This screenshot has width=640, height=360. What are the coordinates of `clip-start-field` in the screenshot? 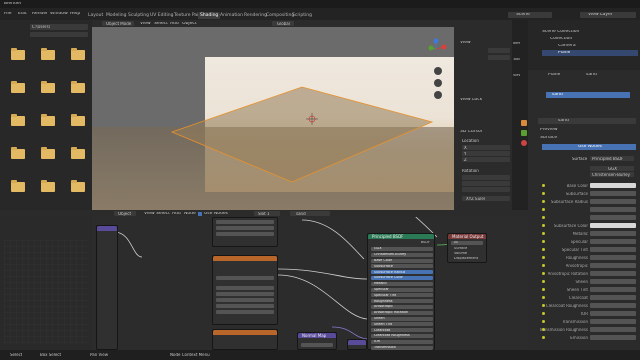 It's located at (499, 50).